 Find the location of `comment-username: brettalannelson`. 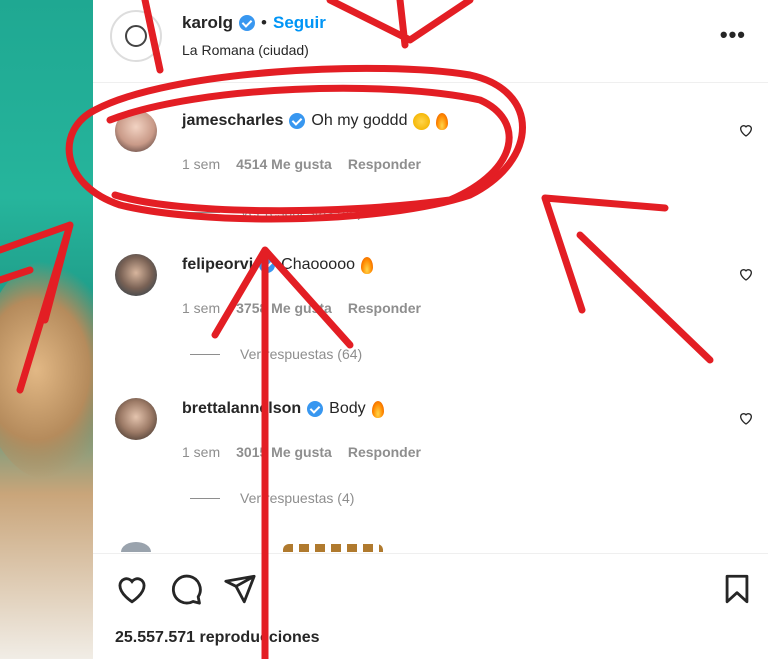

comment-username: brettalannelson is located at coordinates (241, 409).